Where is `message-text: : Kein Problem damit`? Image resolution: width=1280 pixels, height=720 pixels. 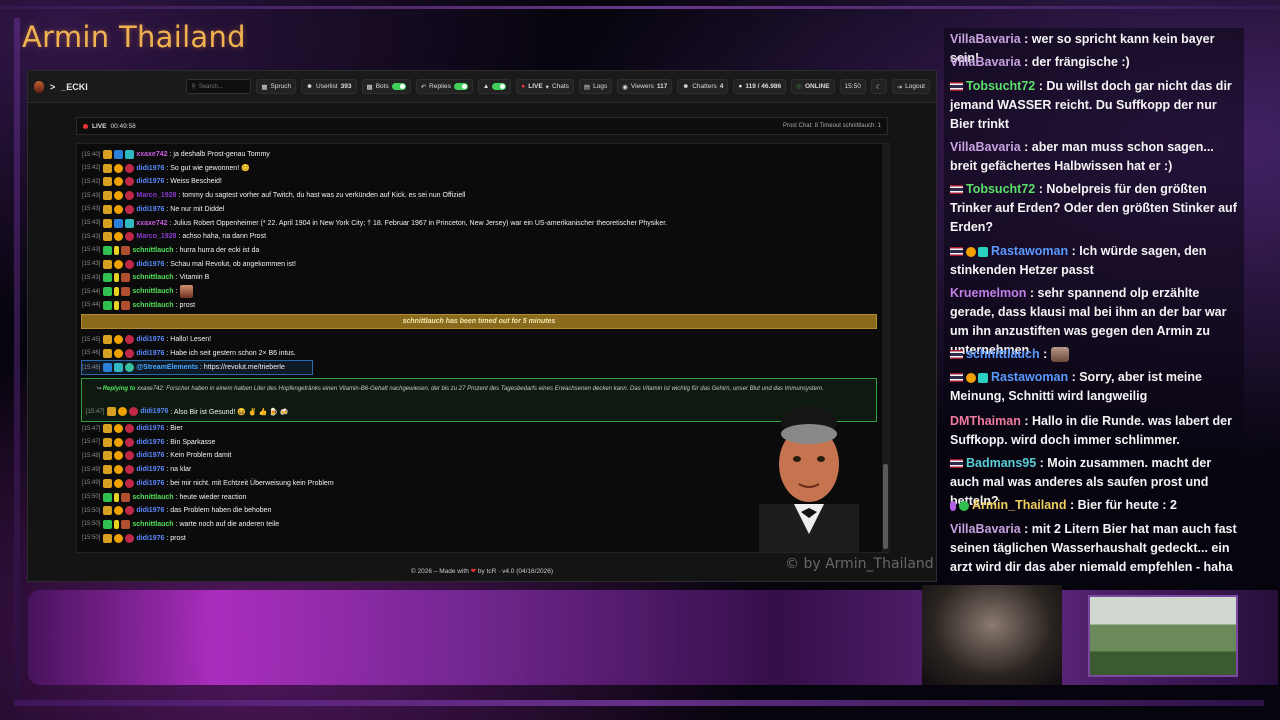 message-text: : Kein Problem damit is located at coordinates (199, 456).